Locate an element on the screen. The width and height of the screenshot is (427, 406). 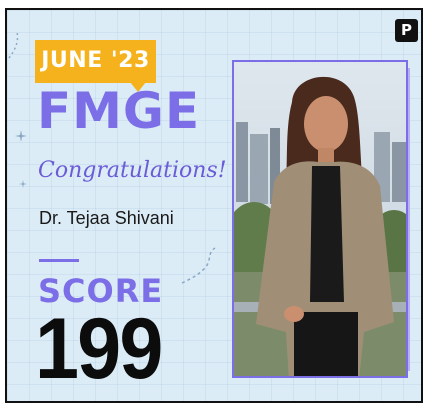
congratulations-text: Congratulations! is located at coordinates (132, 170).